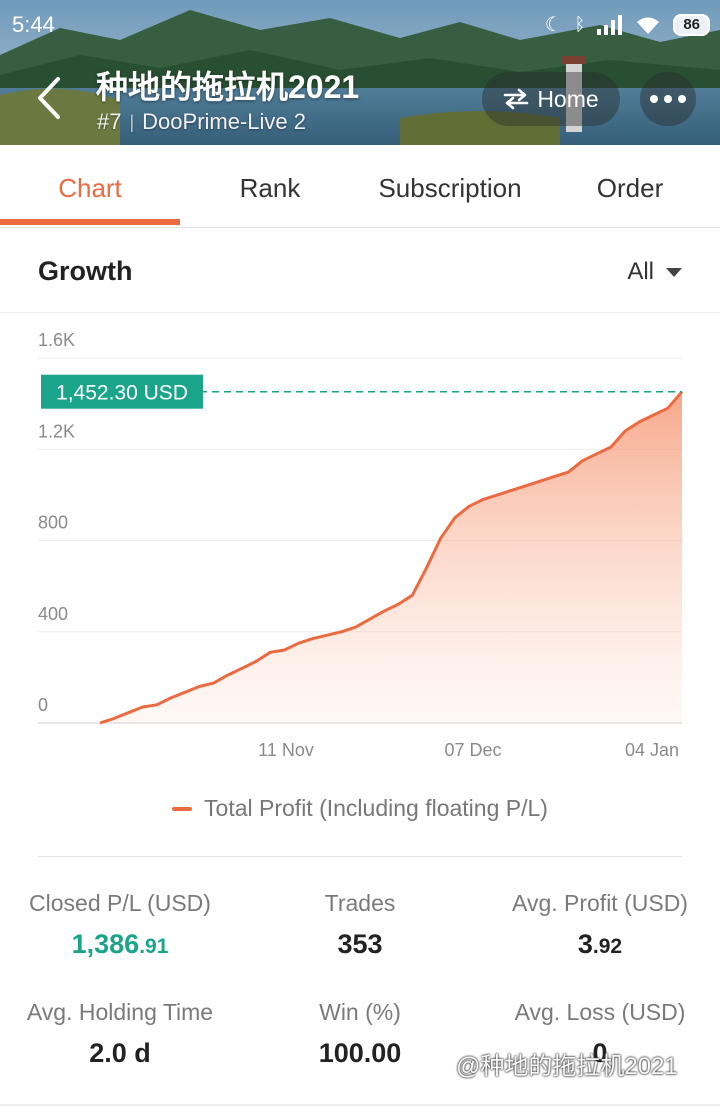 This screenshot has width=720, height=1106. What do you see at coordinates (674, 272) in the screenshot?
I see `caret-down-icon` at bounding box center [674, 272].